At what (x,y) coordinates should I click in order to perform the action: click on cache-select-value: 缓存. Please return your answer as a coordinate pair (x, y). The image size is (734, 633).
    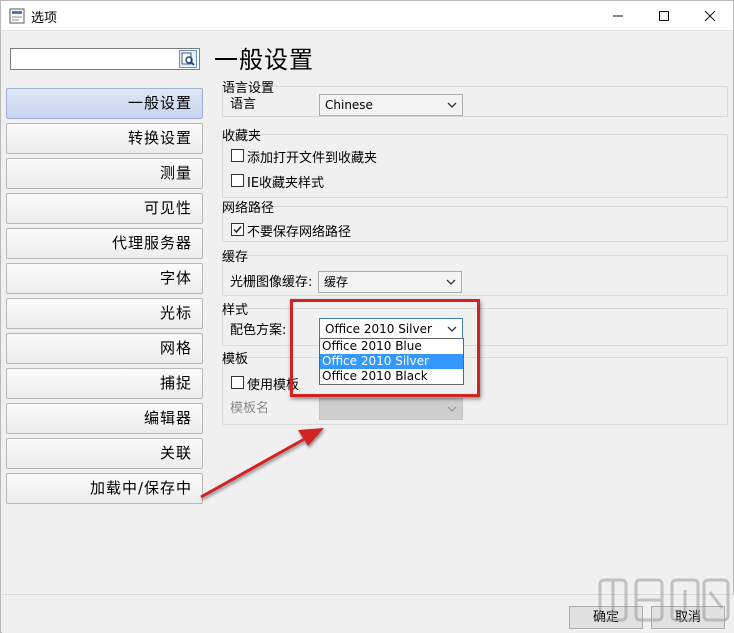
    Looking at the image, I should click on (336, 282).